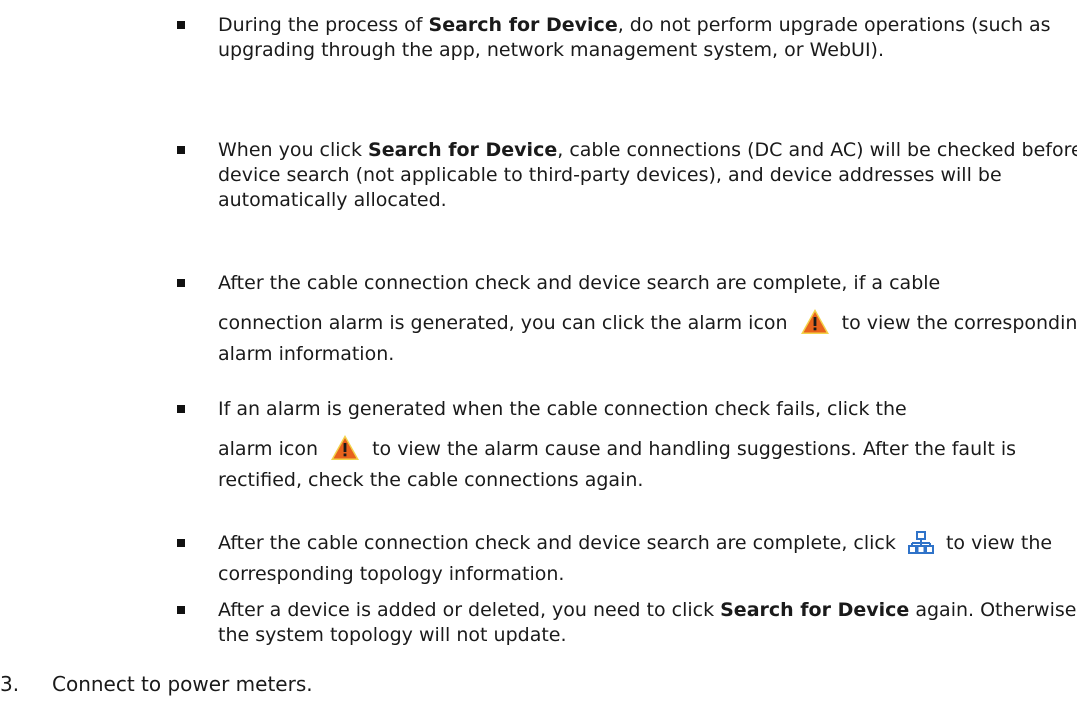  I want to click on step-number: 3., so click(10, 684).